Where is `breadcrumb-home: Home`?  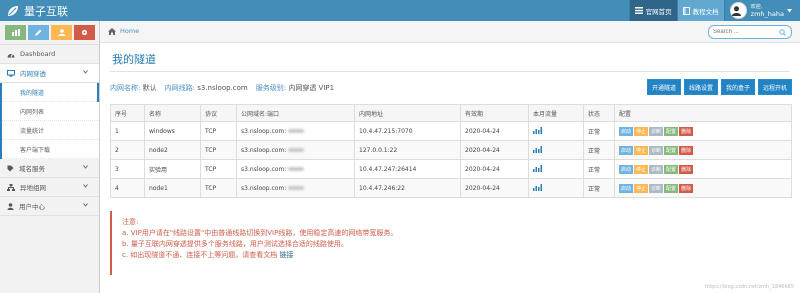
breadcrumb-home: Home is located at coordinates (123, 31).